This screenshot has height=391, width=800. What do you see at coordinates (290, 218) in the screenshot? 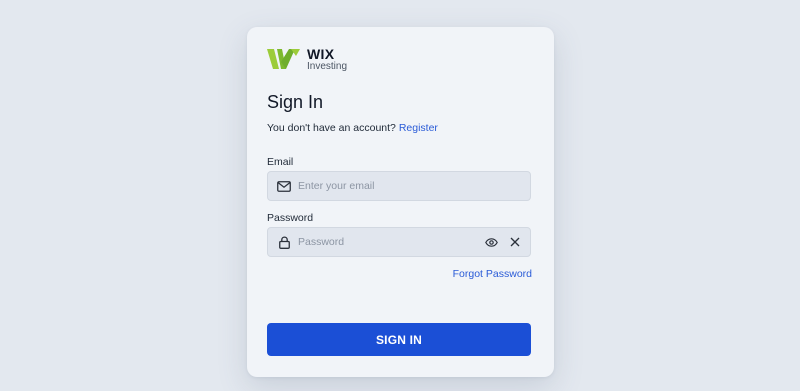
I see `password-label: Password` at bounding box center [290, 218].